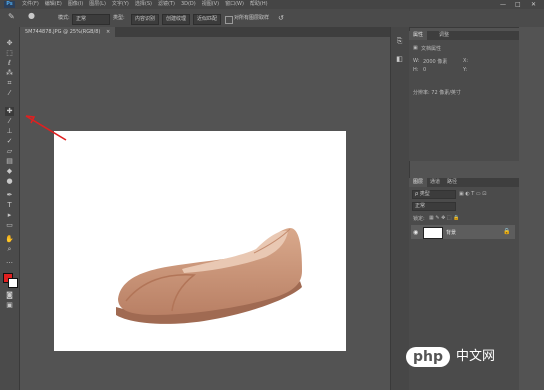  What do you see at coordinates (281, 18) in the screenshot?
I see `pressure-icon: ↺` at bounding box center [281, 18].